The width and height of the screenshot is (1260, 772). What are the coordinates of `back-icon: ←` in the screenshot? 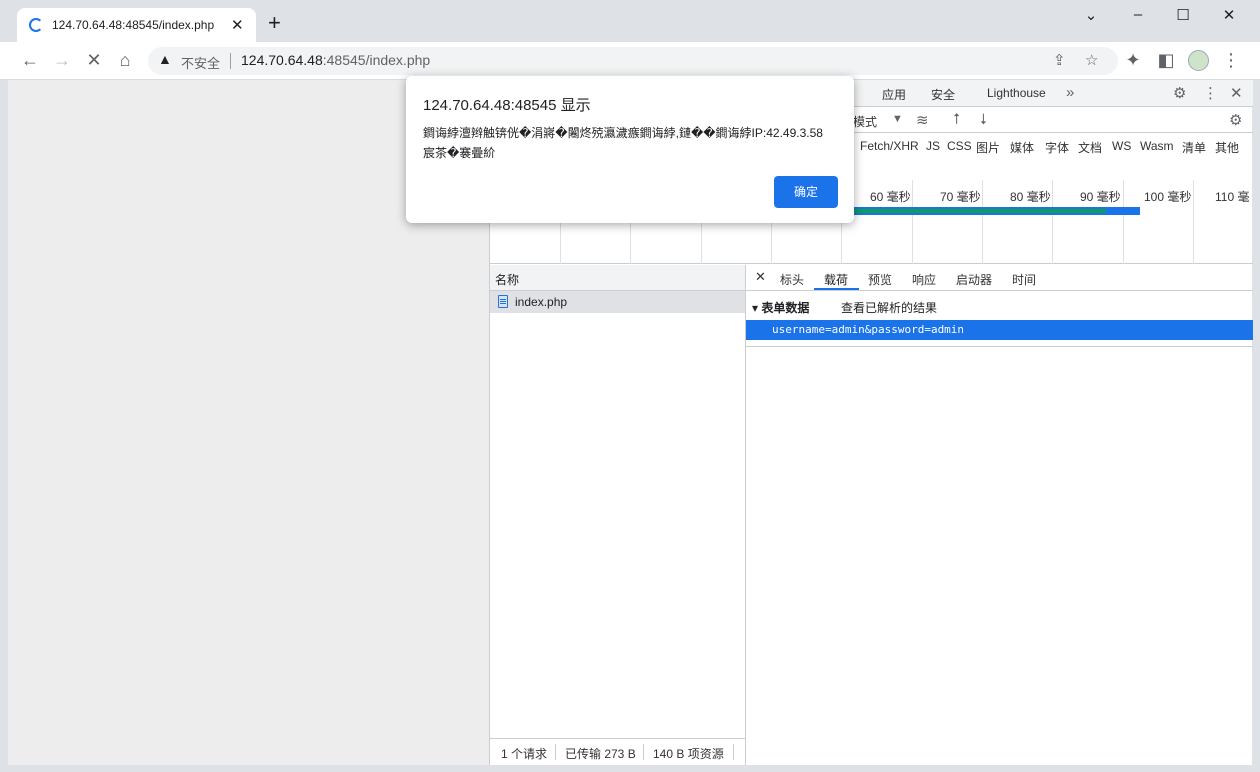 It's located at (30, 60).